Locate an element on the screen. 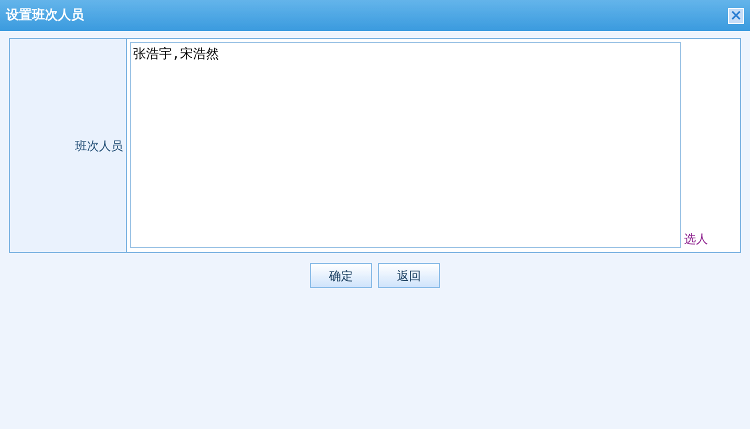  field-label: 班次人员 is located at coordinates (99, 146).